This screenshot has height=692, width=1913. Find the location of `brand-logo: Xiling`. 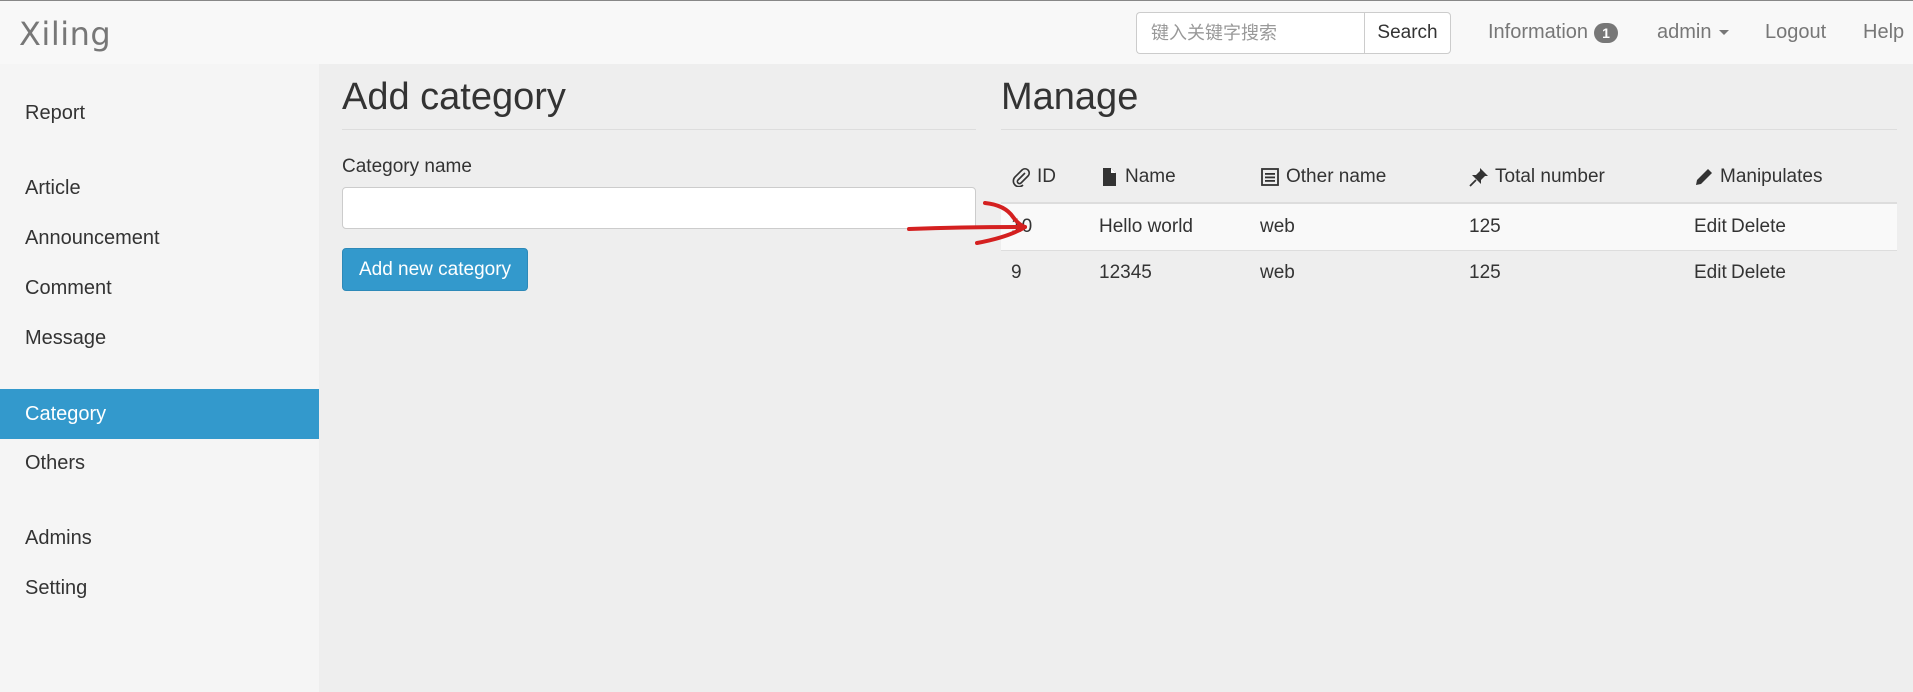

brand-logo: Xiling is located at coordinates (65, 34).